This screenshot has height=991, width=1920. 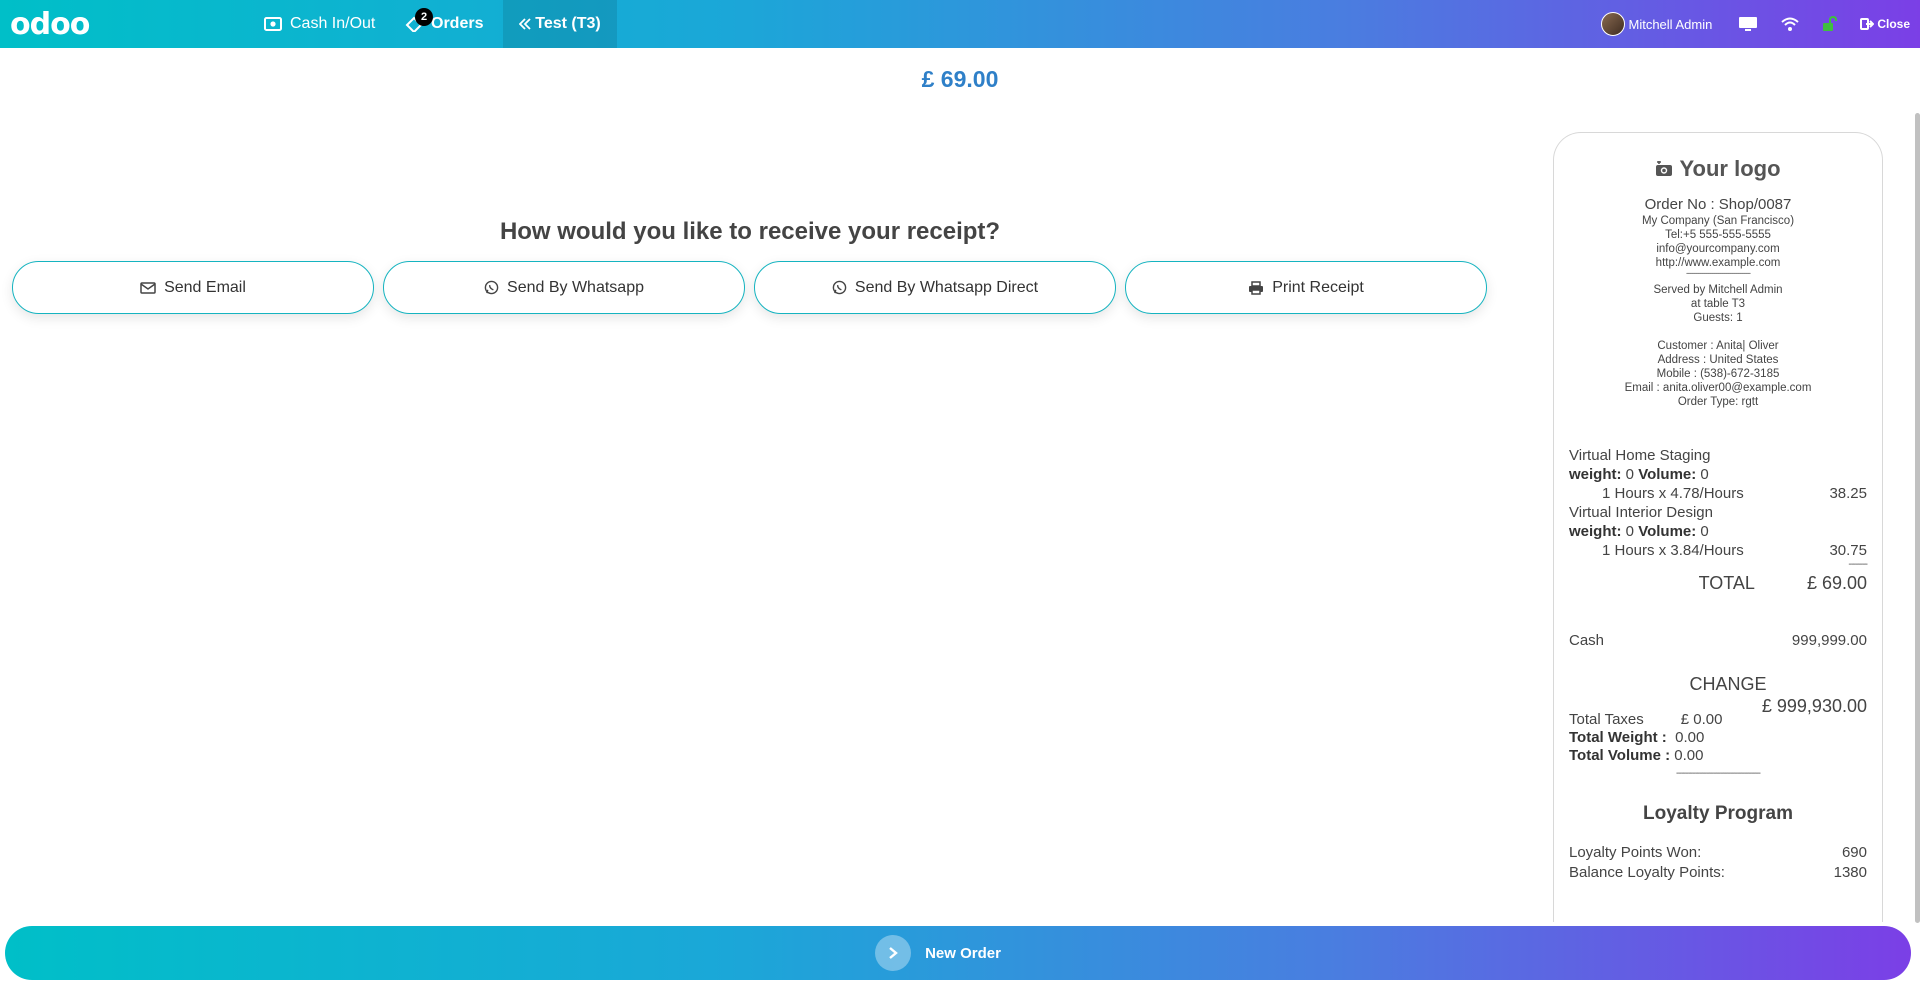 I want to click on send-whatsapp-button: Send By Whatsapp, so click(x=564, y=287).